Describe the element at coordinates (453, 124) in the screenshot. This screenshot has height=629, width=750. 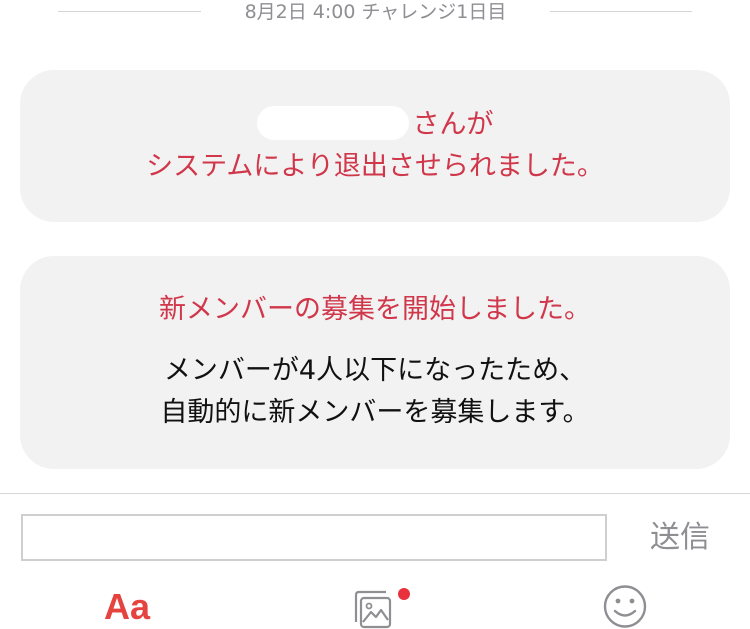
I see `name-suffix: さんが` at that location.